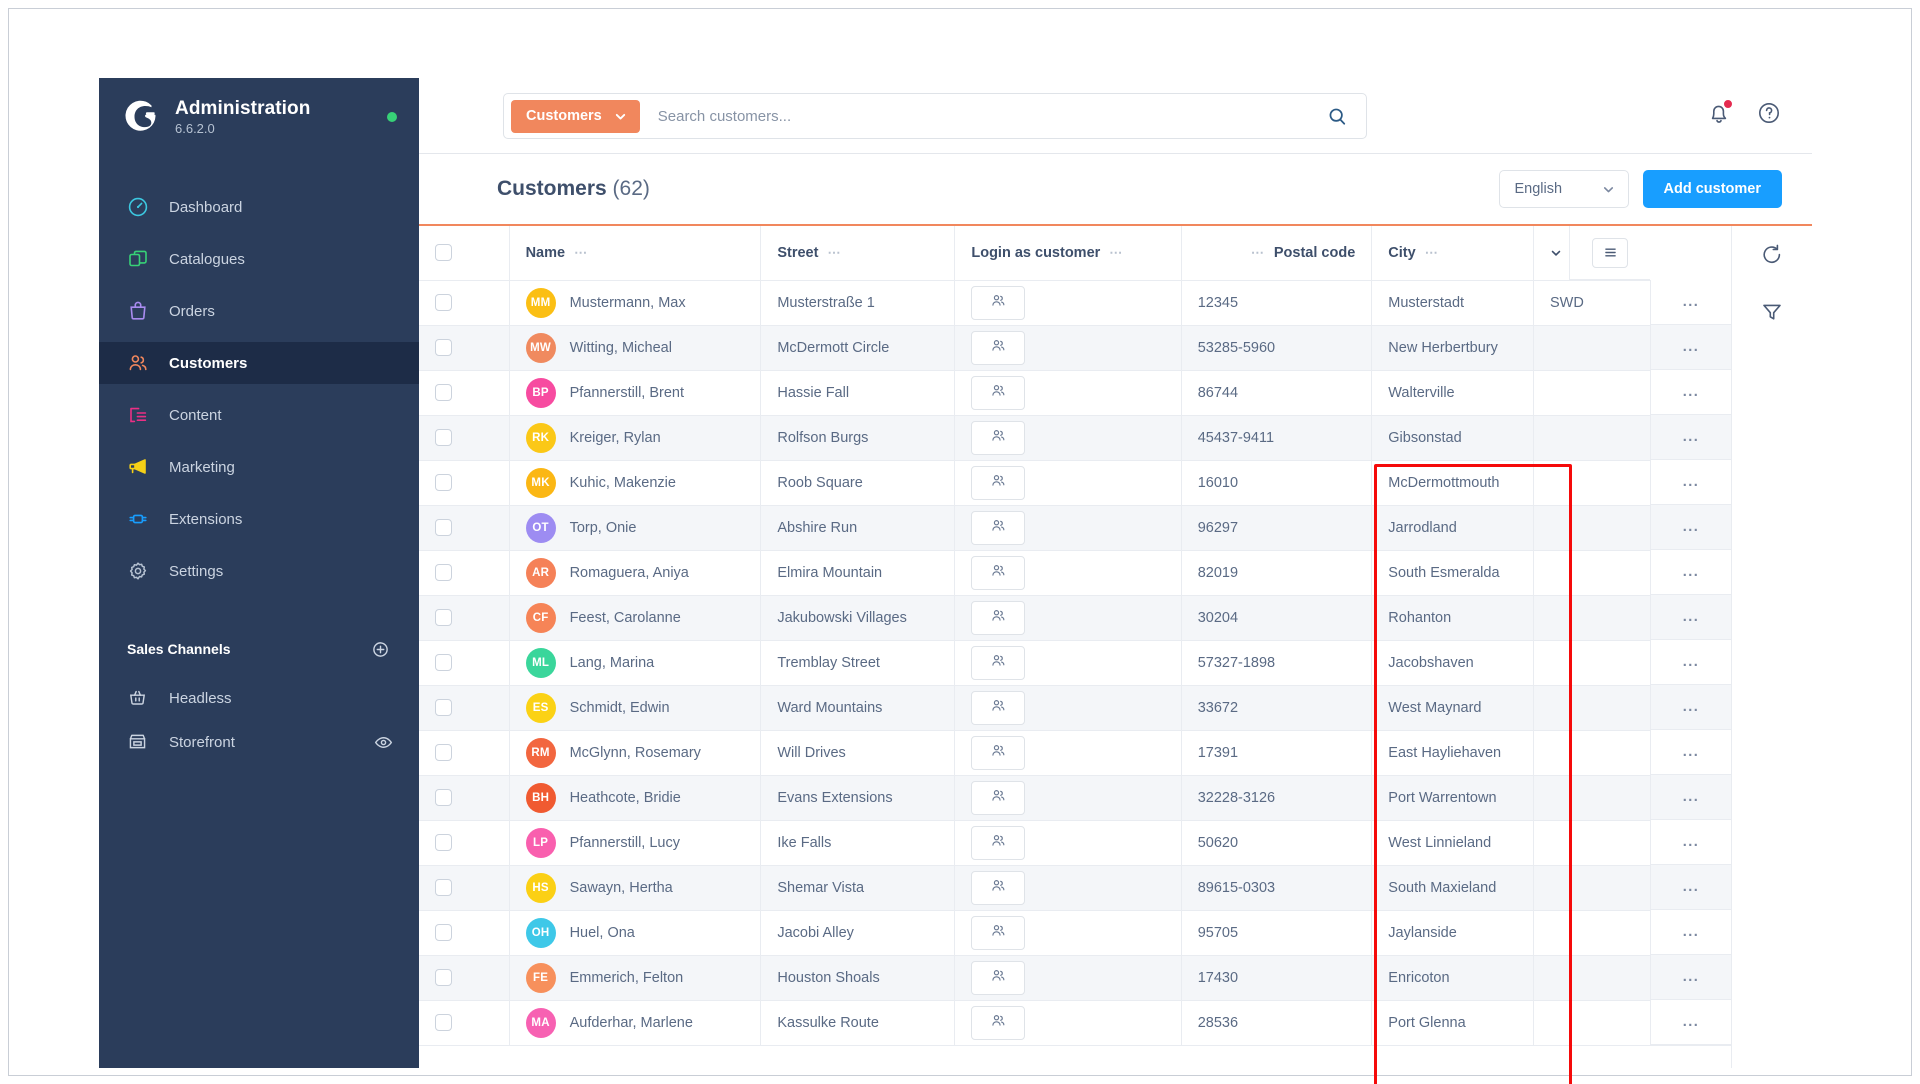 Image resolution: width=1920 pixels, height=1084 pixels. What do you see at coordinates (1277, 253) in the screenshot?
I see `header-postal-code: ⋯ Postal code` at bounding box center [1277, 253].